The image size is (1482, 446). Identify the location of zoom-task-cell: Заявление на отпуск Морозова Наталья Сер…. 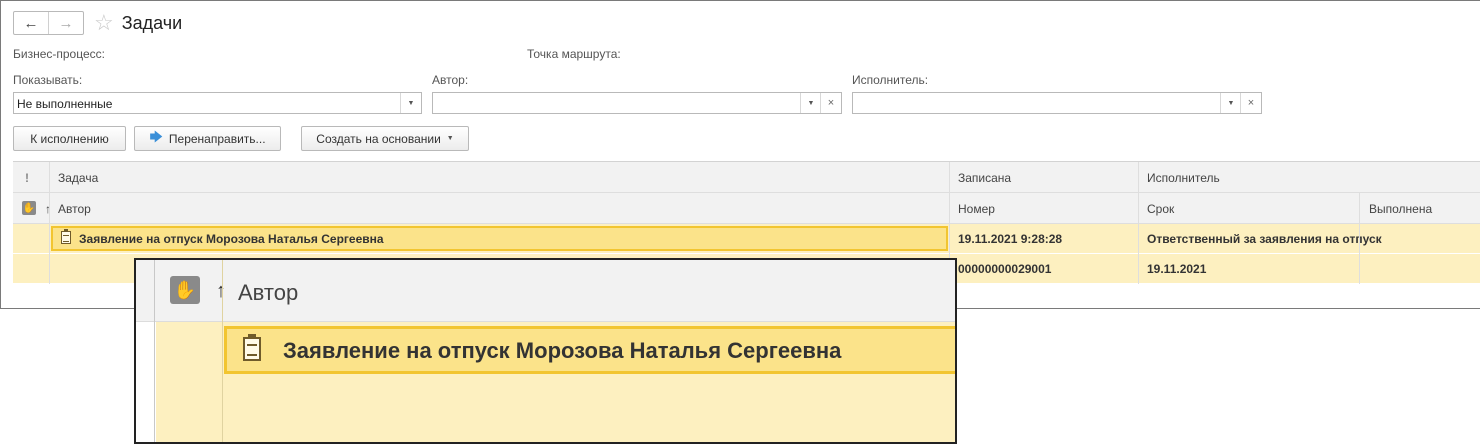
(589, 350).